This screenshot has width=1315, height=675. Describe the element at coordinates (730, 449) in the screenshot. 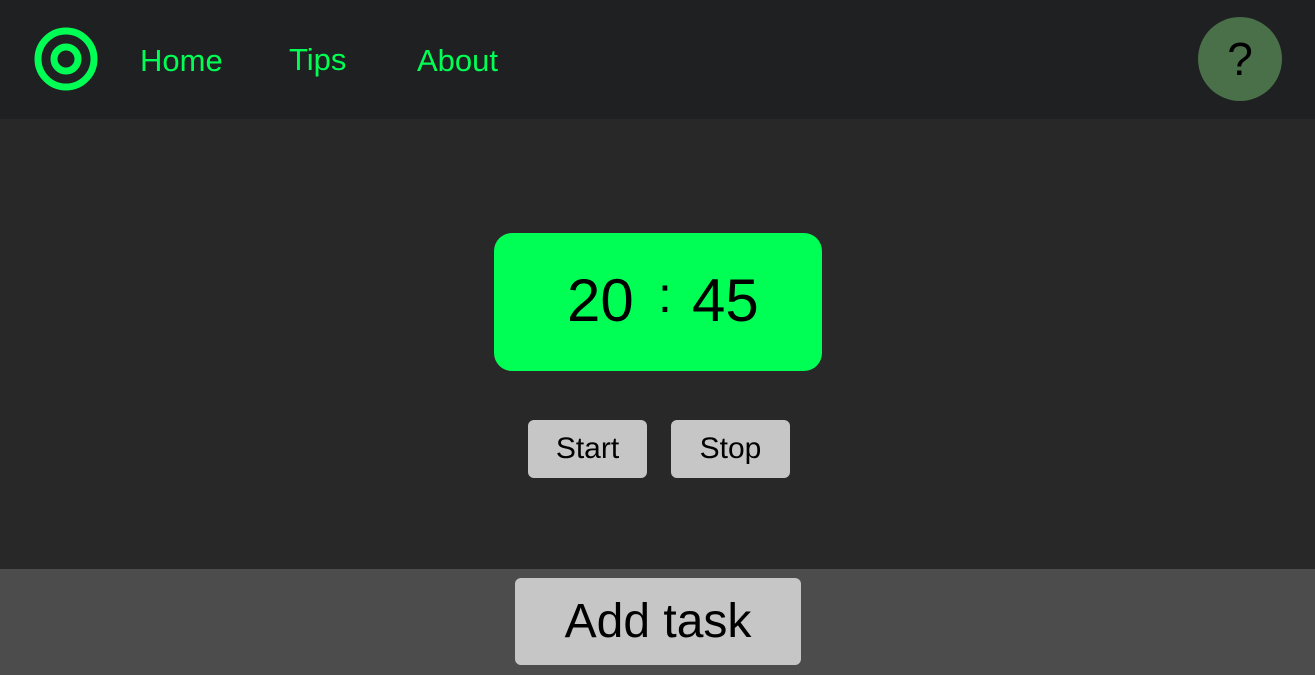

I see `stop-button: Stop` at that location.